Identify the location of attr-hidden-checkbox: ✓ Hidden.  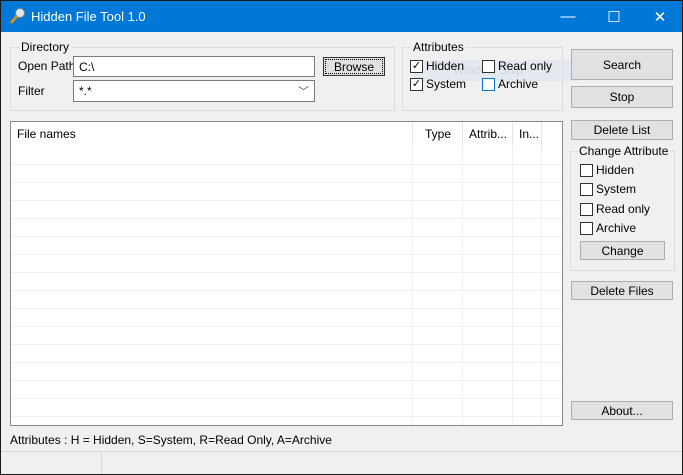
(437, 66).